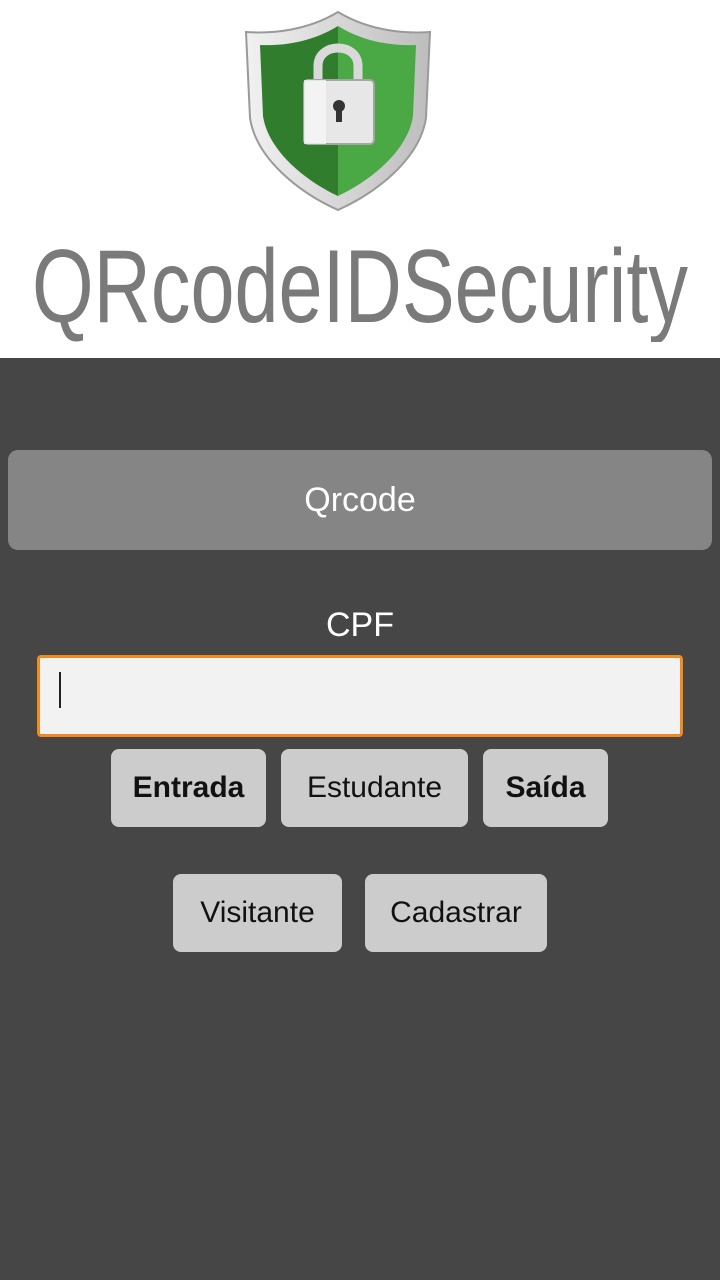 The width and height of the screenshot is (720, 1280). I want to click on entrada-button-label: Entrada, so click(188, 787).